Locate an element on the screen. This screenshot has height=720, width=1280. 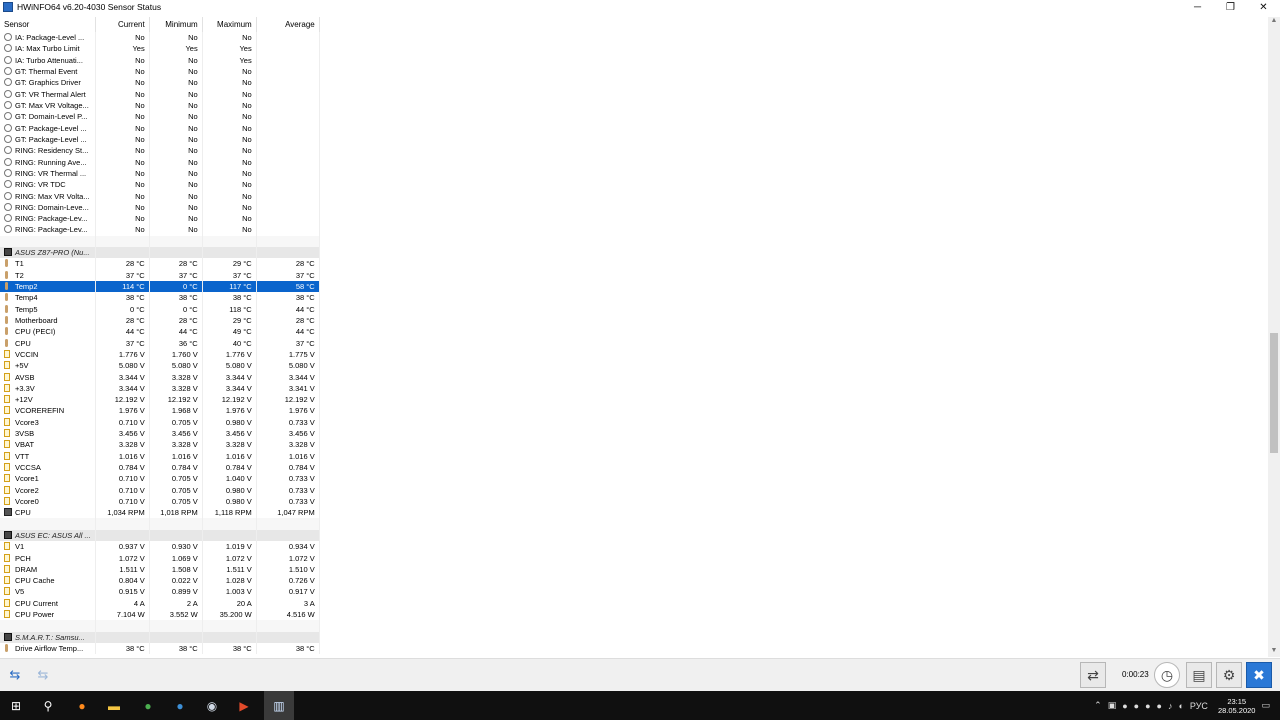
sensor-row: VCCIN 1.776 V 1.760 V 1.776 V 1.775 V is located at coordinates (160, 354).